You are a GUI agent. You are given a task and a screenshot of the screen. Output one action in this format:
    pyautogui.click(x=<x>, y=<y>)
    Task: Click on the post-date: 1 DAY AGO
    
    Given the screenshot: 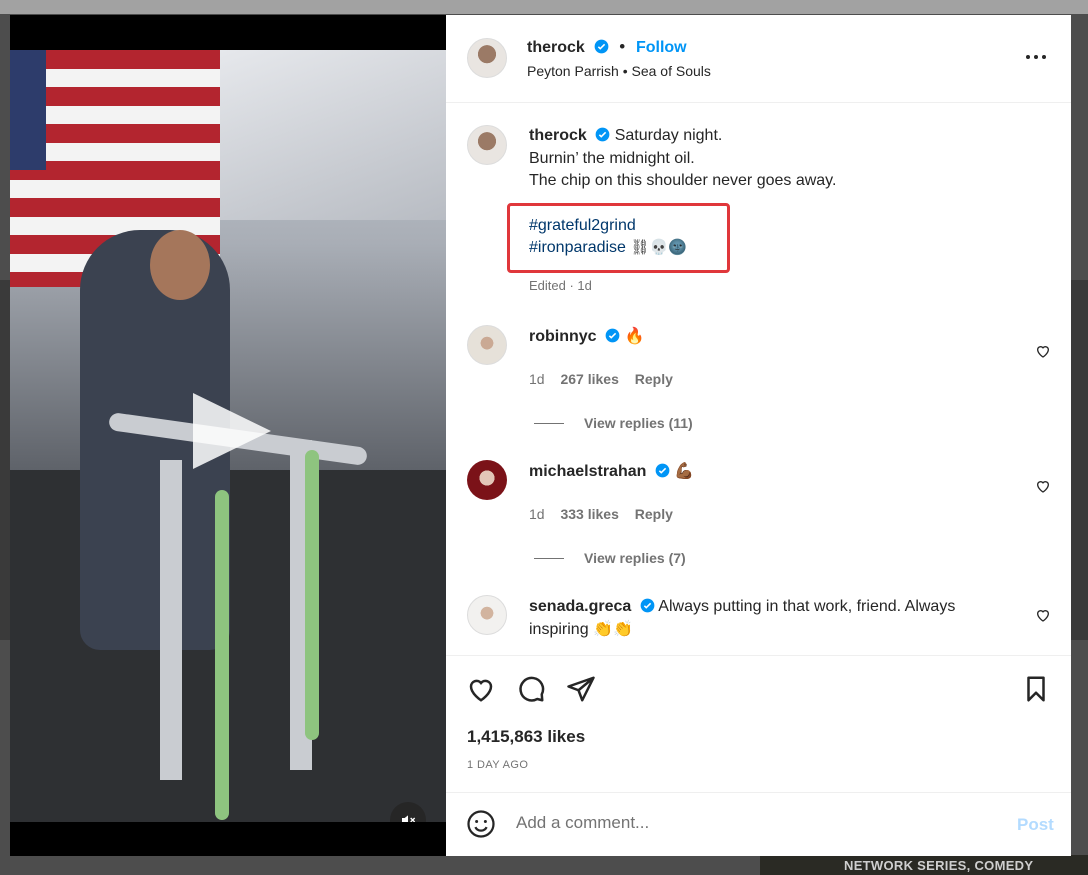 What is the action you would take?
    pyautogui.click(x=498, y=765)
    